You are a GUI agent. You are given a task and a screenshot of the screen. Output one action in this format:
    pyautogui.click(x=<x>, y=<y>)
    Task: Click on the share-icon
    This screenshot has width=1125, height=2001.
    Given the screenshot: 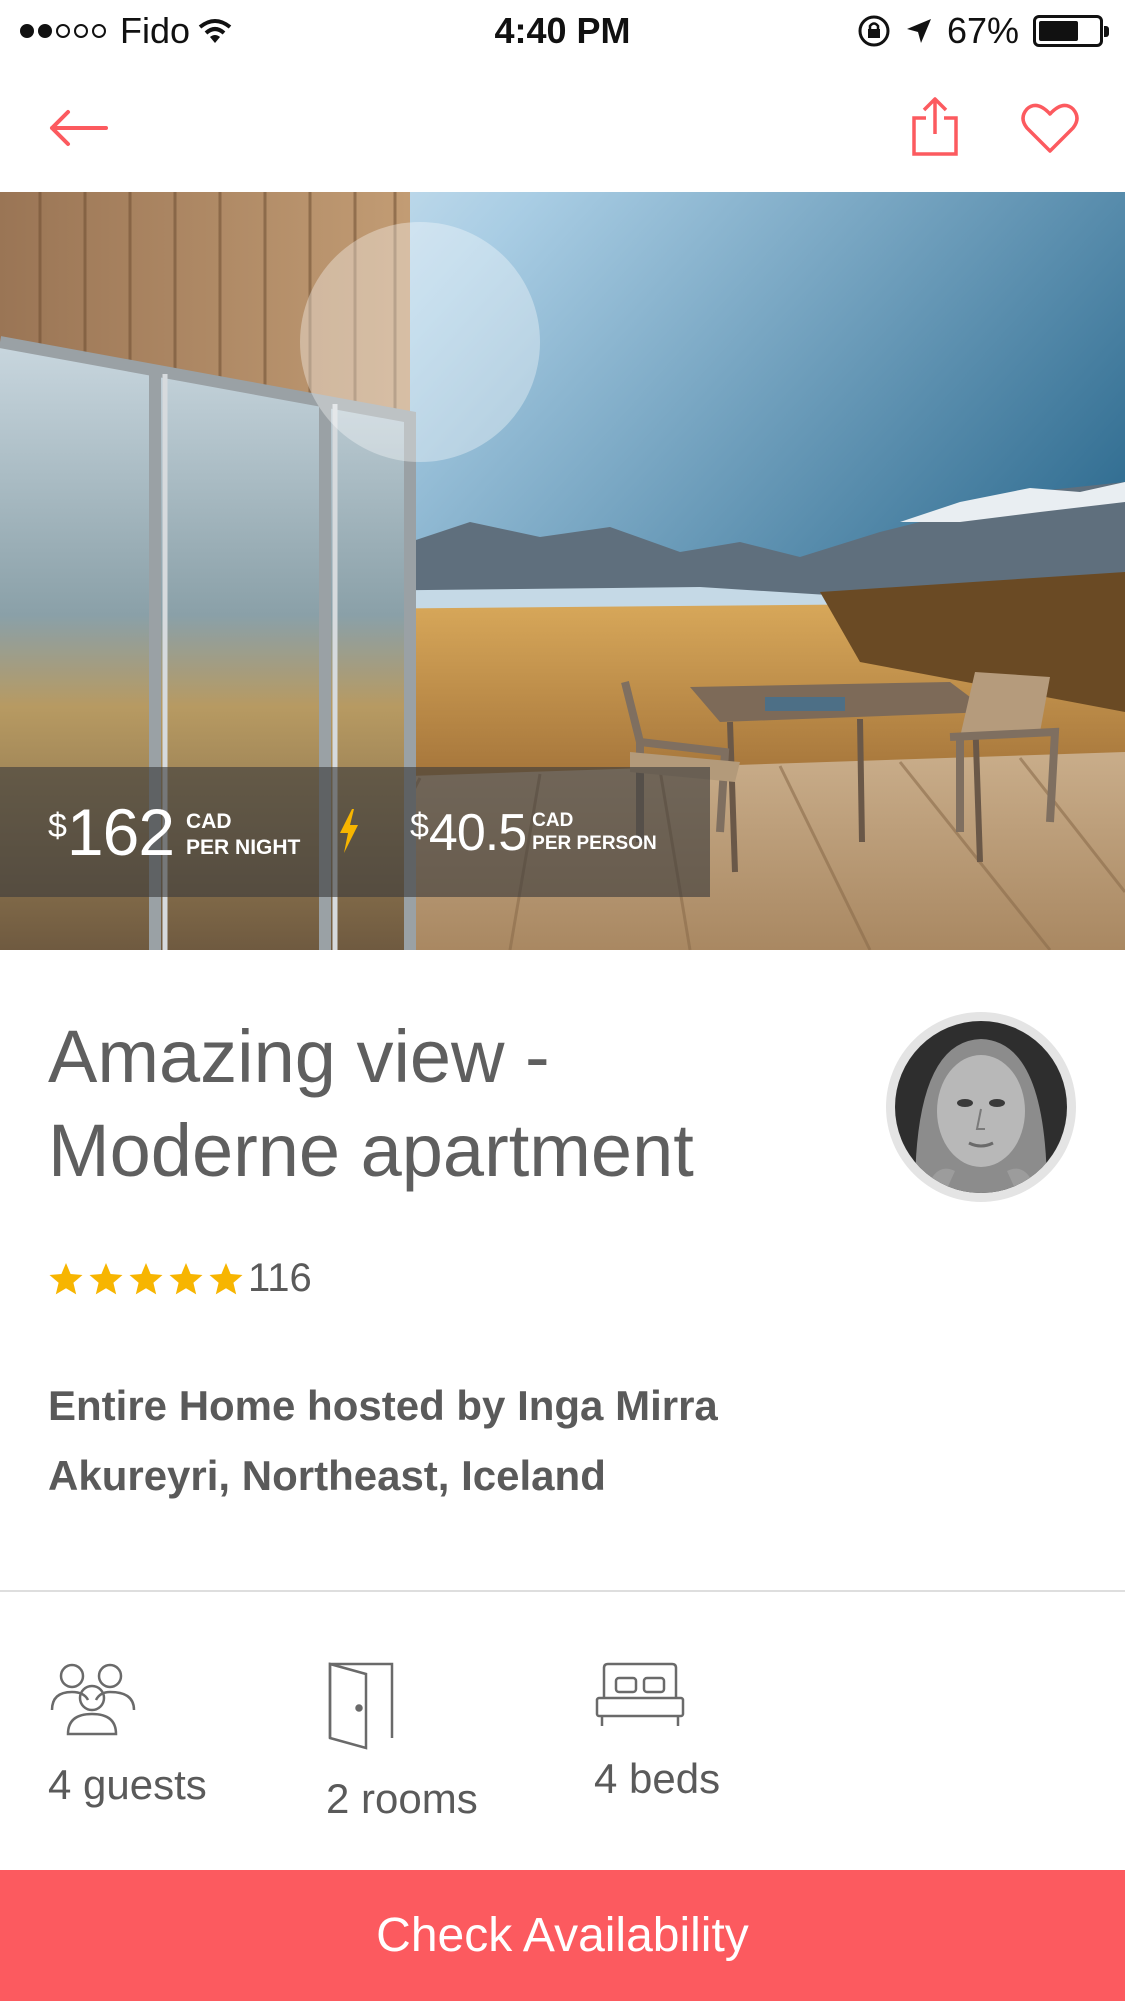 What is the action you would take?
    pyautogui.click(x=935, y=126)
    